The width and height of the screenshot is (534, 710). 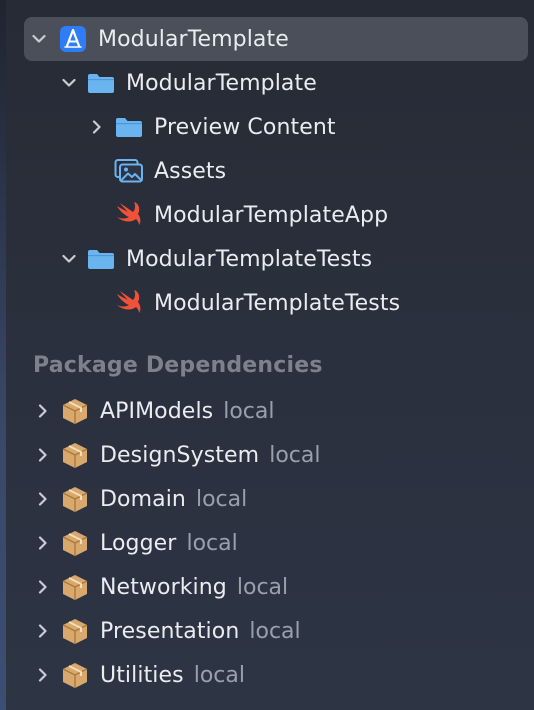 I want to click on package-name: Utilities, so click(x=142, y=675).